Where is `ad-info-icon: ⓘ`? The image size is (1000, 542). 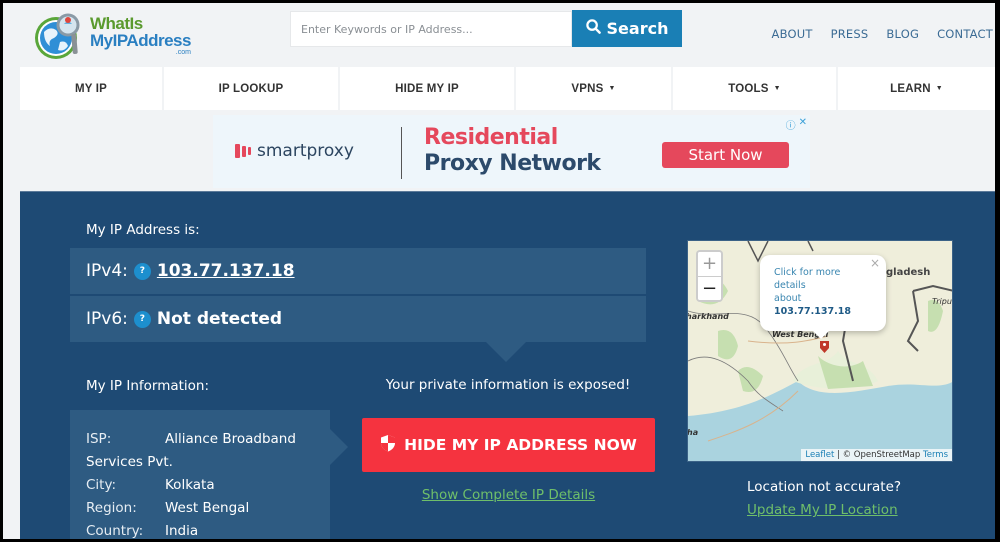
ad-info-icon: ⓘ is located at coordinates (791, 124).